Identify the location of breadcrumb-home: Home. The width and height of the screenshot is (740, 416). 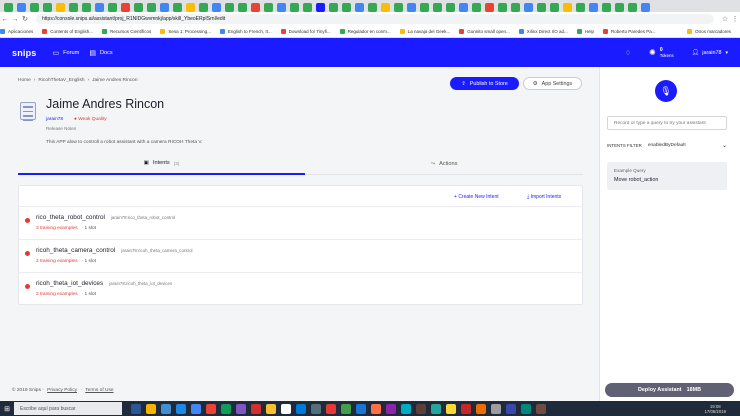
(24, 80).